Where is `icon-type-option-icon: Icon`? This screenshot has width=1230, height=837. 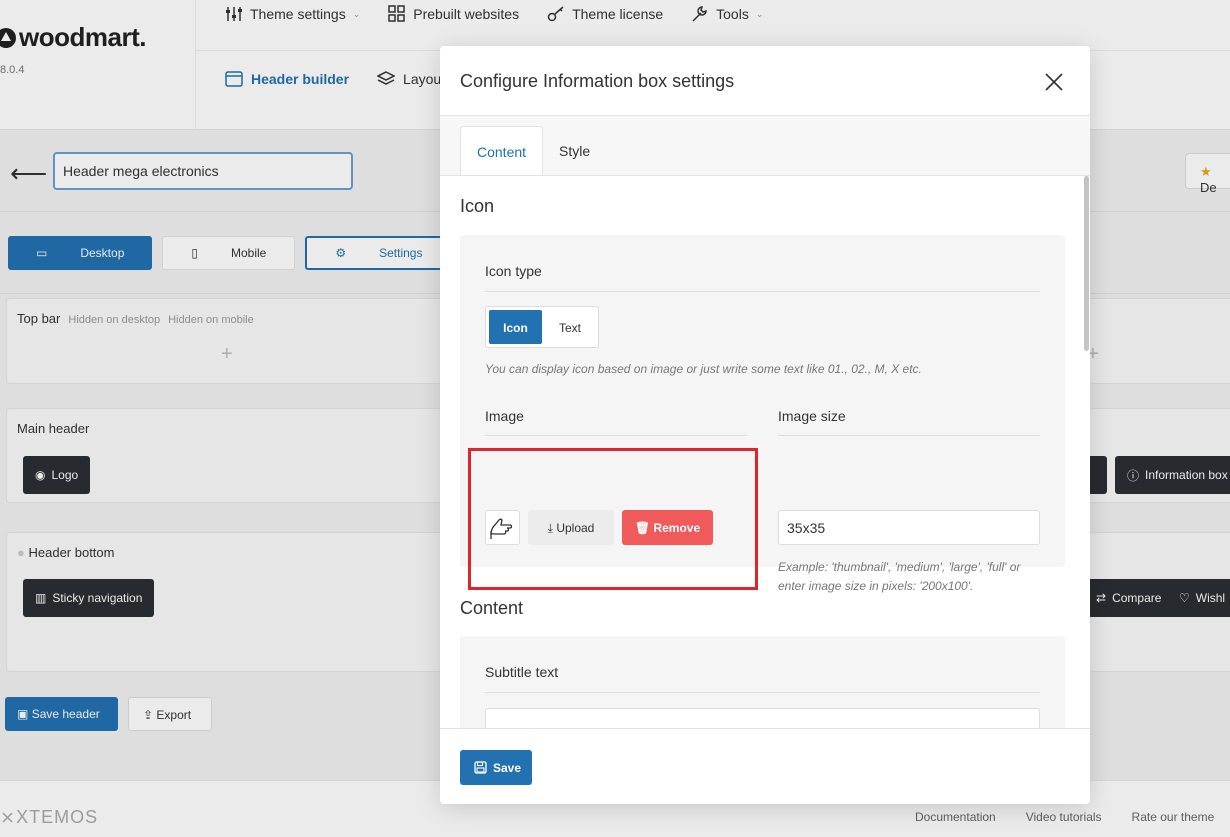
icon-type-option-icon: Icon is located at coordinates (515, 327).